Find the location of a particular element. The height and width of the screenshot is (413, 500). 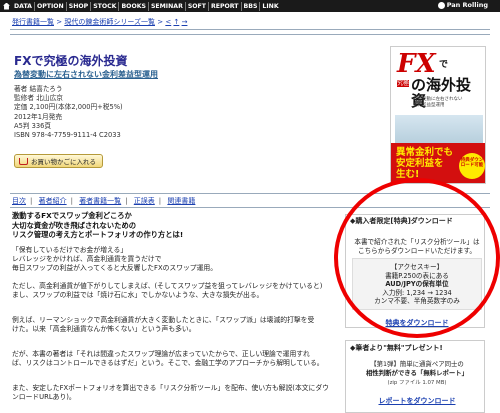

report-download-link: レポートをダウンロード is located at coordinates (417, 401).